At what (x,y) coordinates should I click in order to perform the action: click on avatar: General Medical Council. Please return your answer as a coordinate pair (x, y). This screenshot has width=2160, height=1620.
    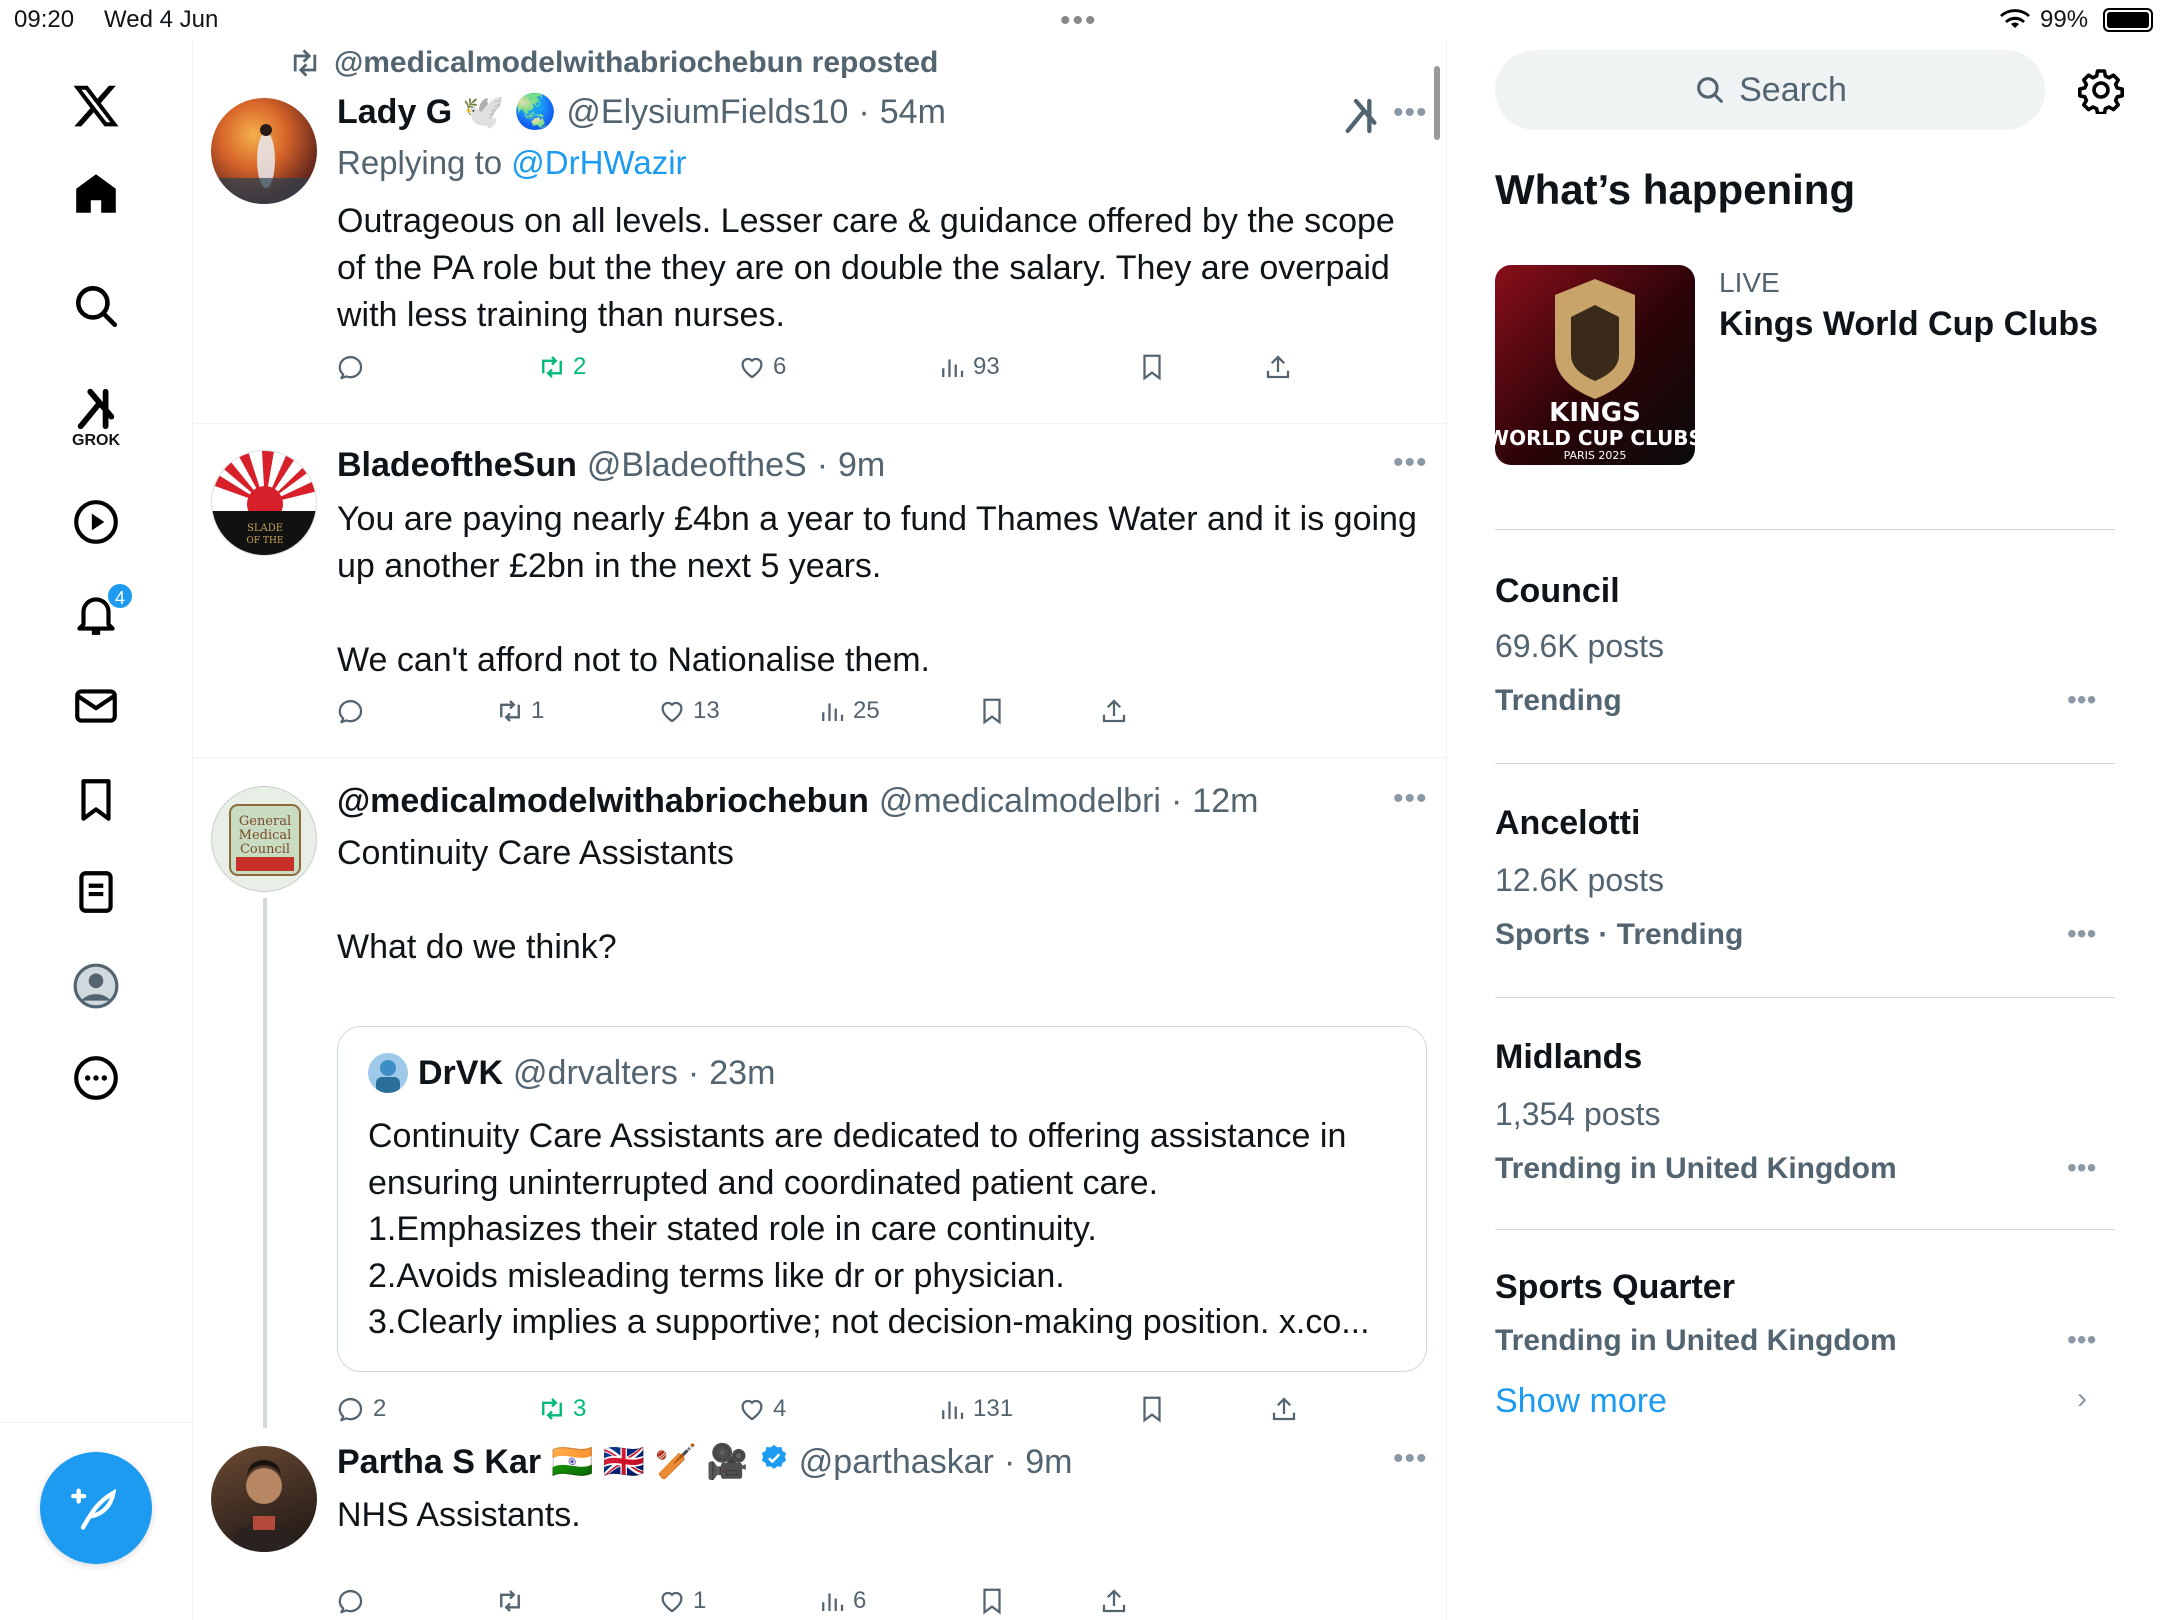
    Looking at the image, I should click on (264, 839).